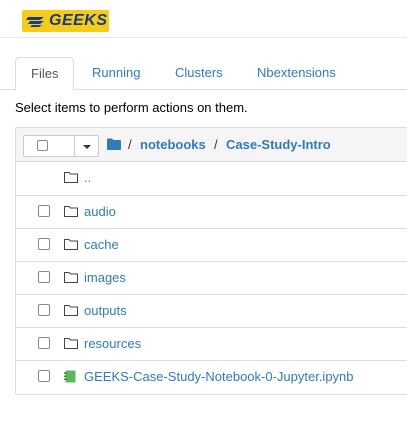 Image resolution: width=407 pixels, height=423 pixels. Describe the element at coordinates (203, 37) in the screenshot. I see `header-divider` at that location.